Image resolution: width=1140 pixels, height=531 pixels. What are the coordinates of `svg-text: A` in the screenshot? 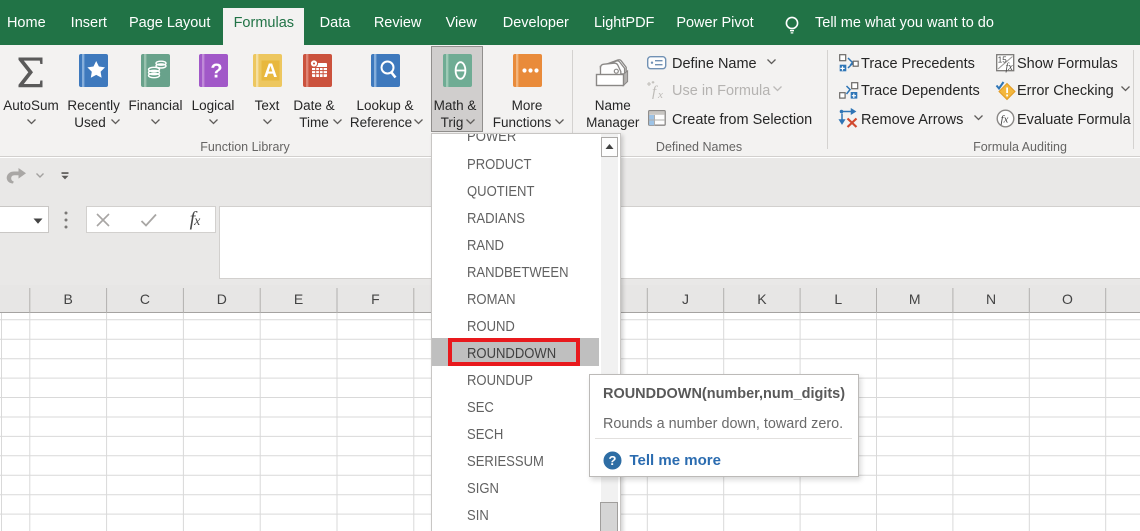 It's located at (270, 71).